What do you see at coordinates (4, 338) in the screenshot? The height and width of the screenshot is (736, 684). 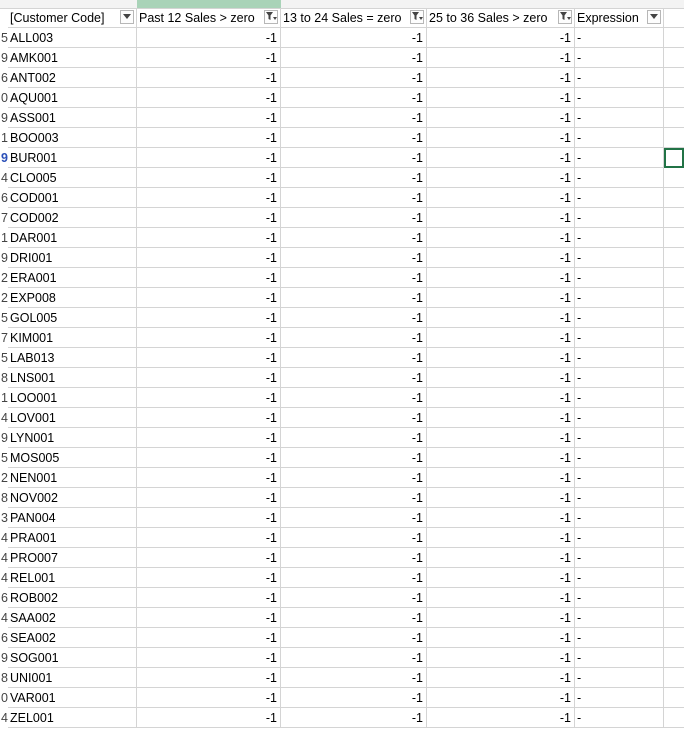 I see `row-number: 7` at bounding box center [4, 338].